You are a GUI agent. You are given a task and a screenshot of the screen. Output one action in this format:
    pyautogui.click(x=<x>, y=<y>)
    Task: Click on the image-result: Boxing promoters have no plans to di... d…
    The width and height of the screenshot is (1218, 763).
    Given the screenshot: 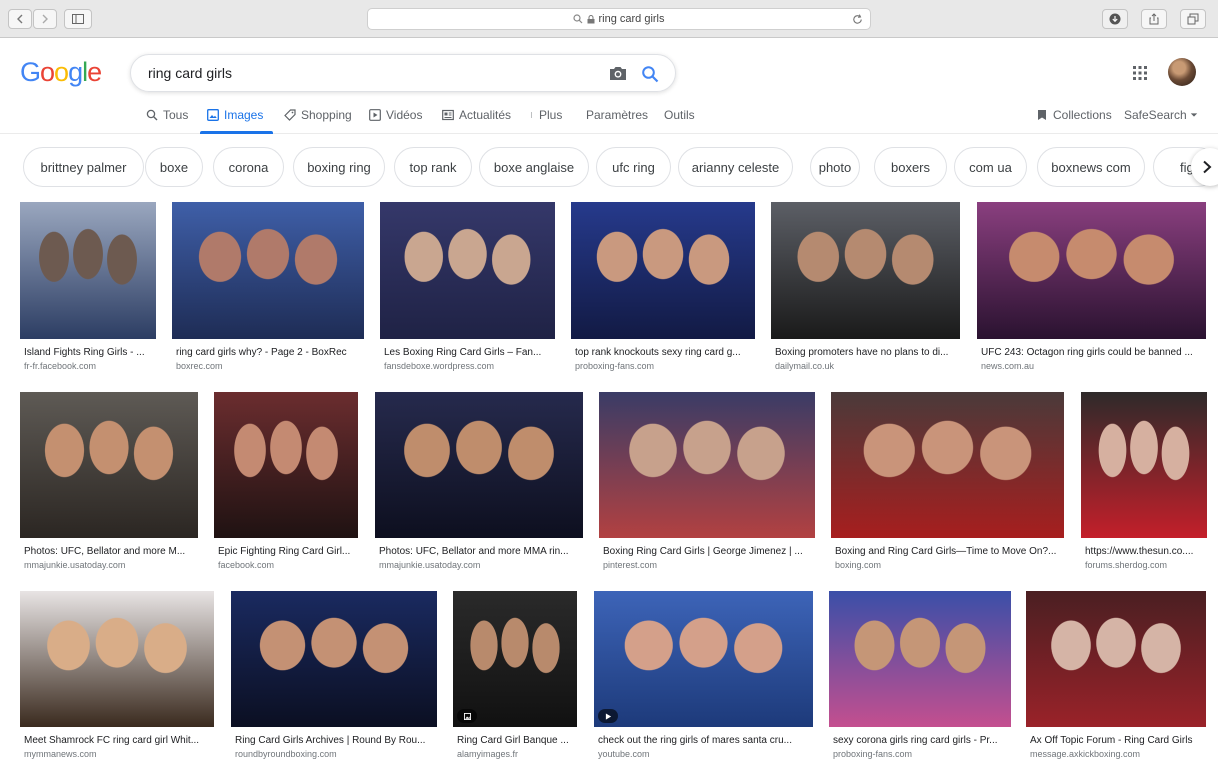 What is the action you would take?
    pyautogui.click(x=865, y=287)
    